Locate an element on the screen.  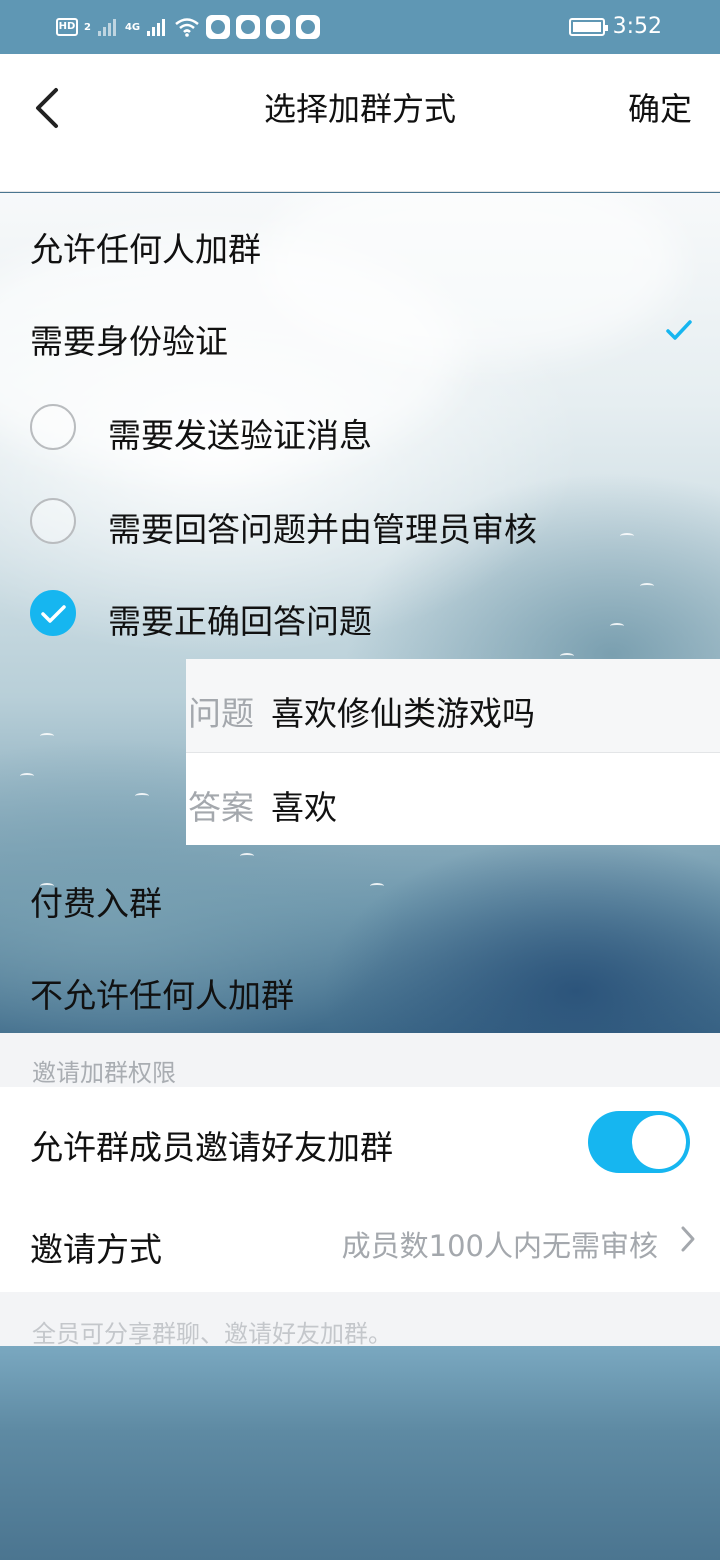
sub-option-label: 需要回答问题并由管理员审核 is located at coordinates (322, 529).